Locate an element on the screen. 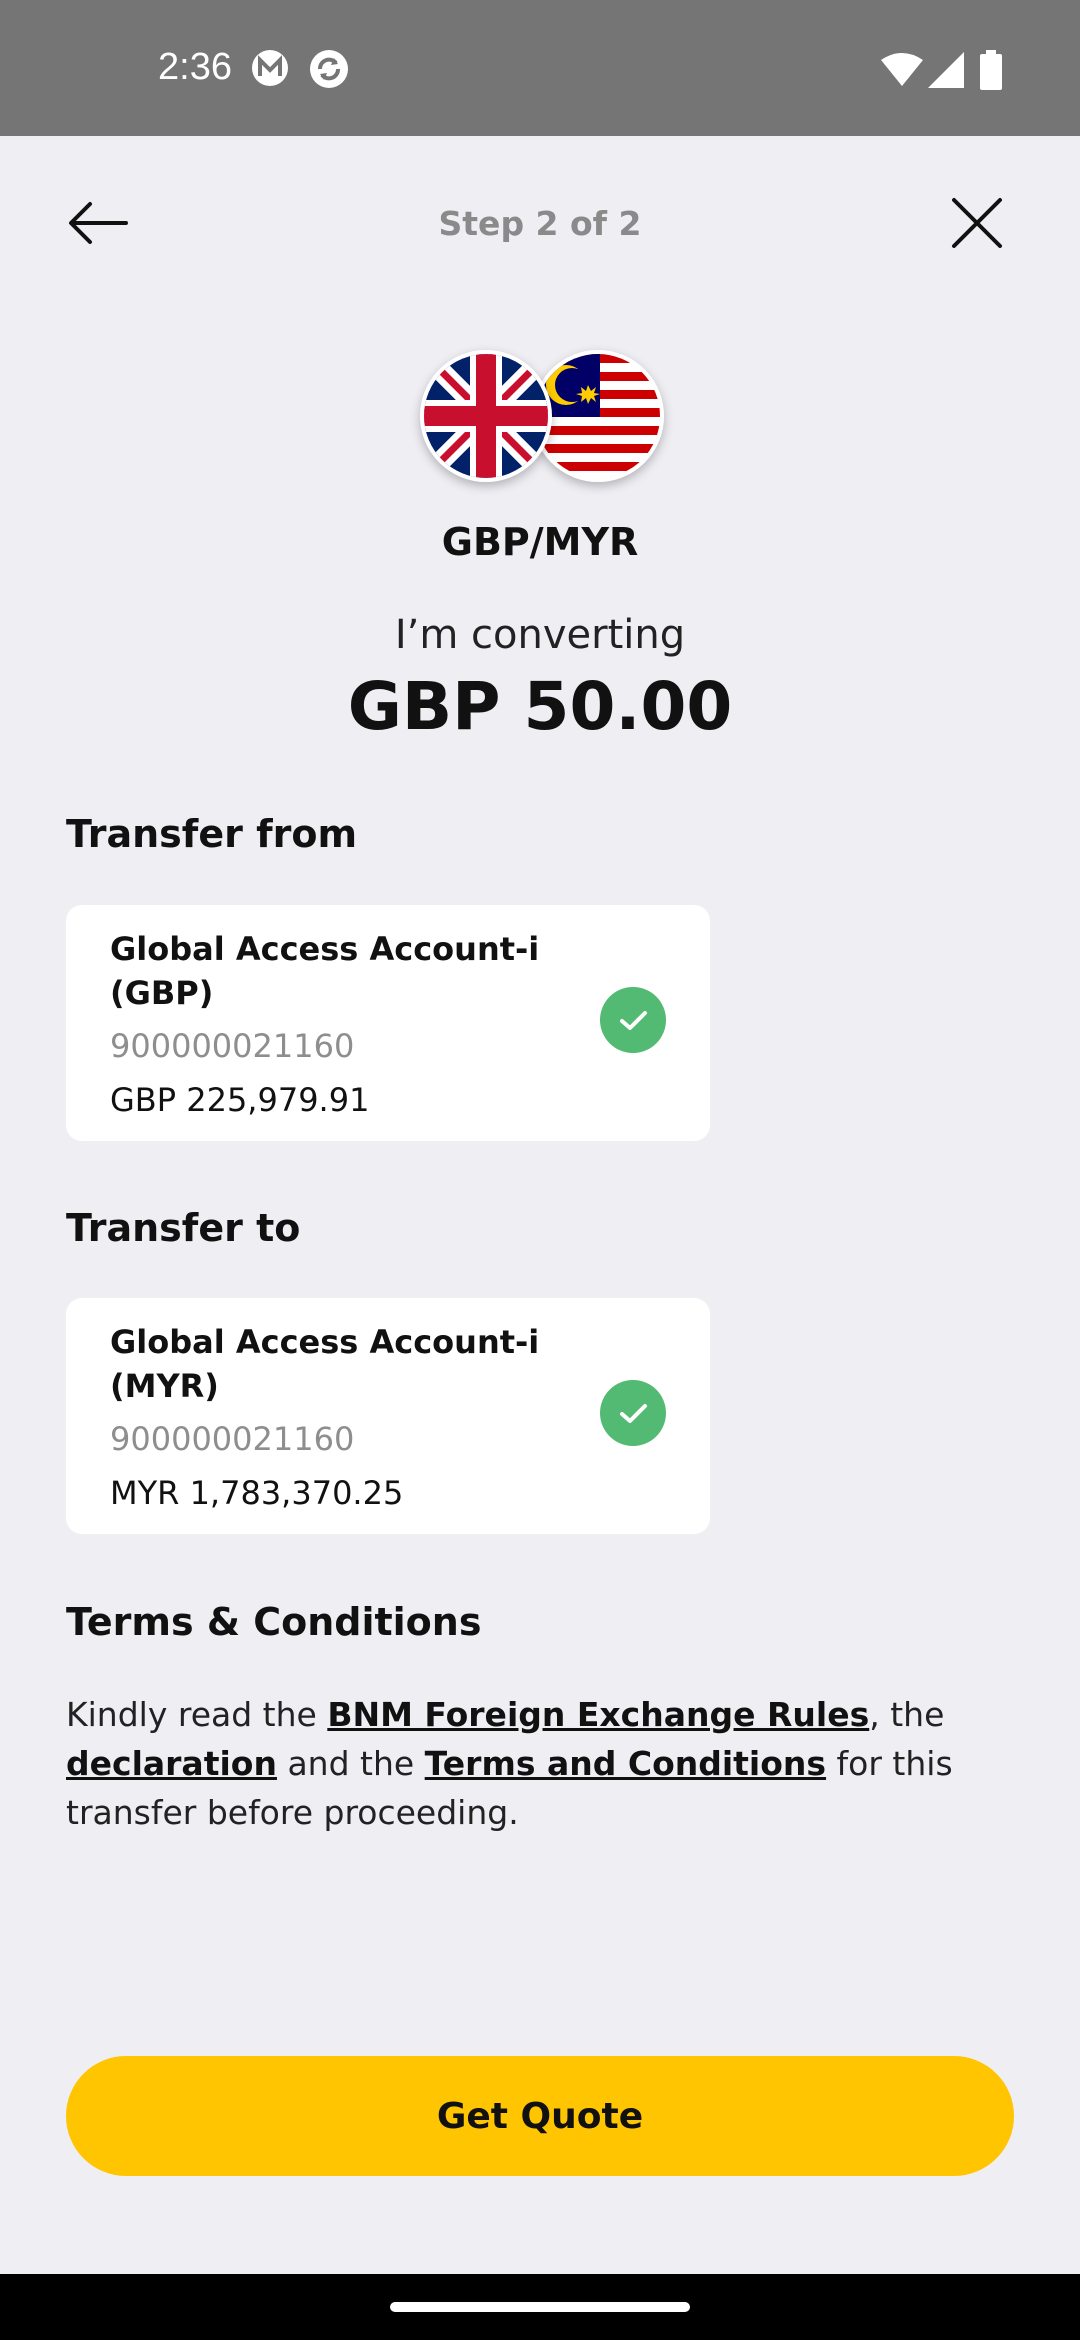 The height and width of the screenshot is (2340, 1080). system-nav-bar is located at coordinates (540, 2307).